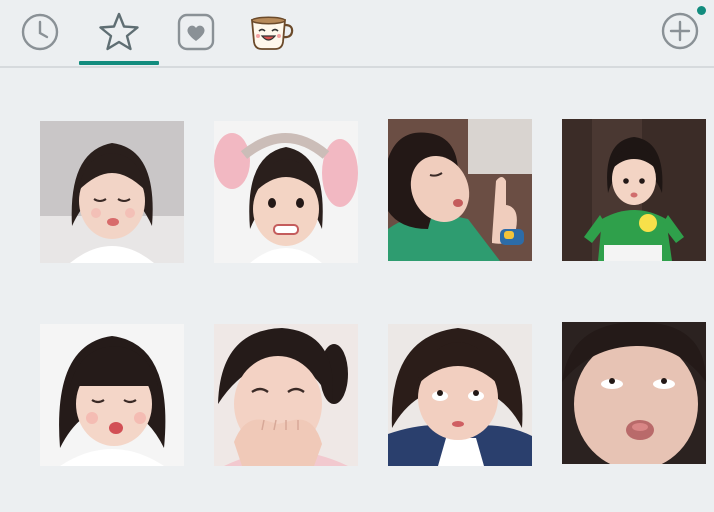 Image resolution: width=714 pixels, height=512 pixels. Describe the element at coordinates (634, 190) in the screenshot. I see `sticker-girl-green-shirt` at that location.